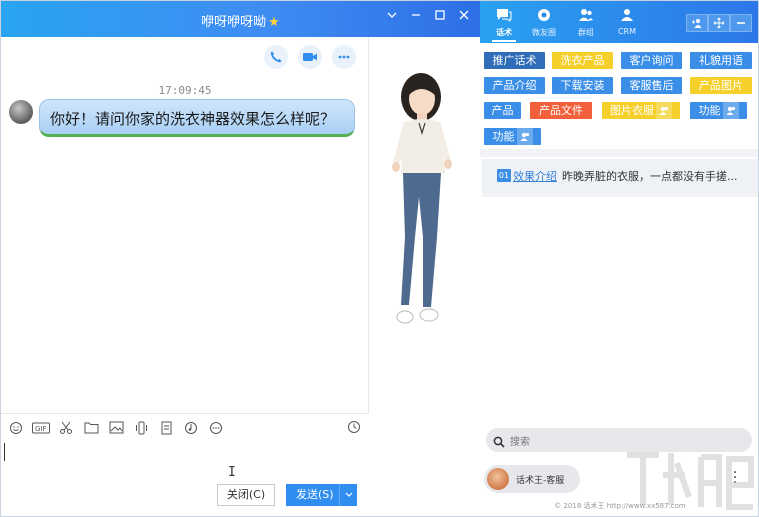  I want to click on message-timestamp: 17:09:45, so click(185, 90).